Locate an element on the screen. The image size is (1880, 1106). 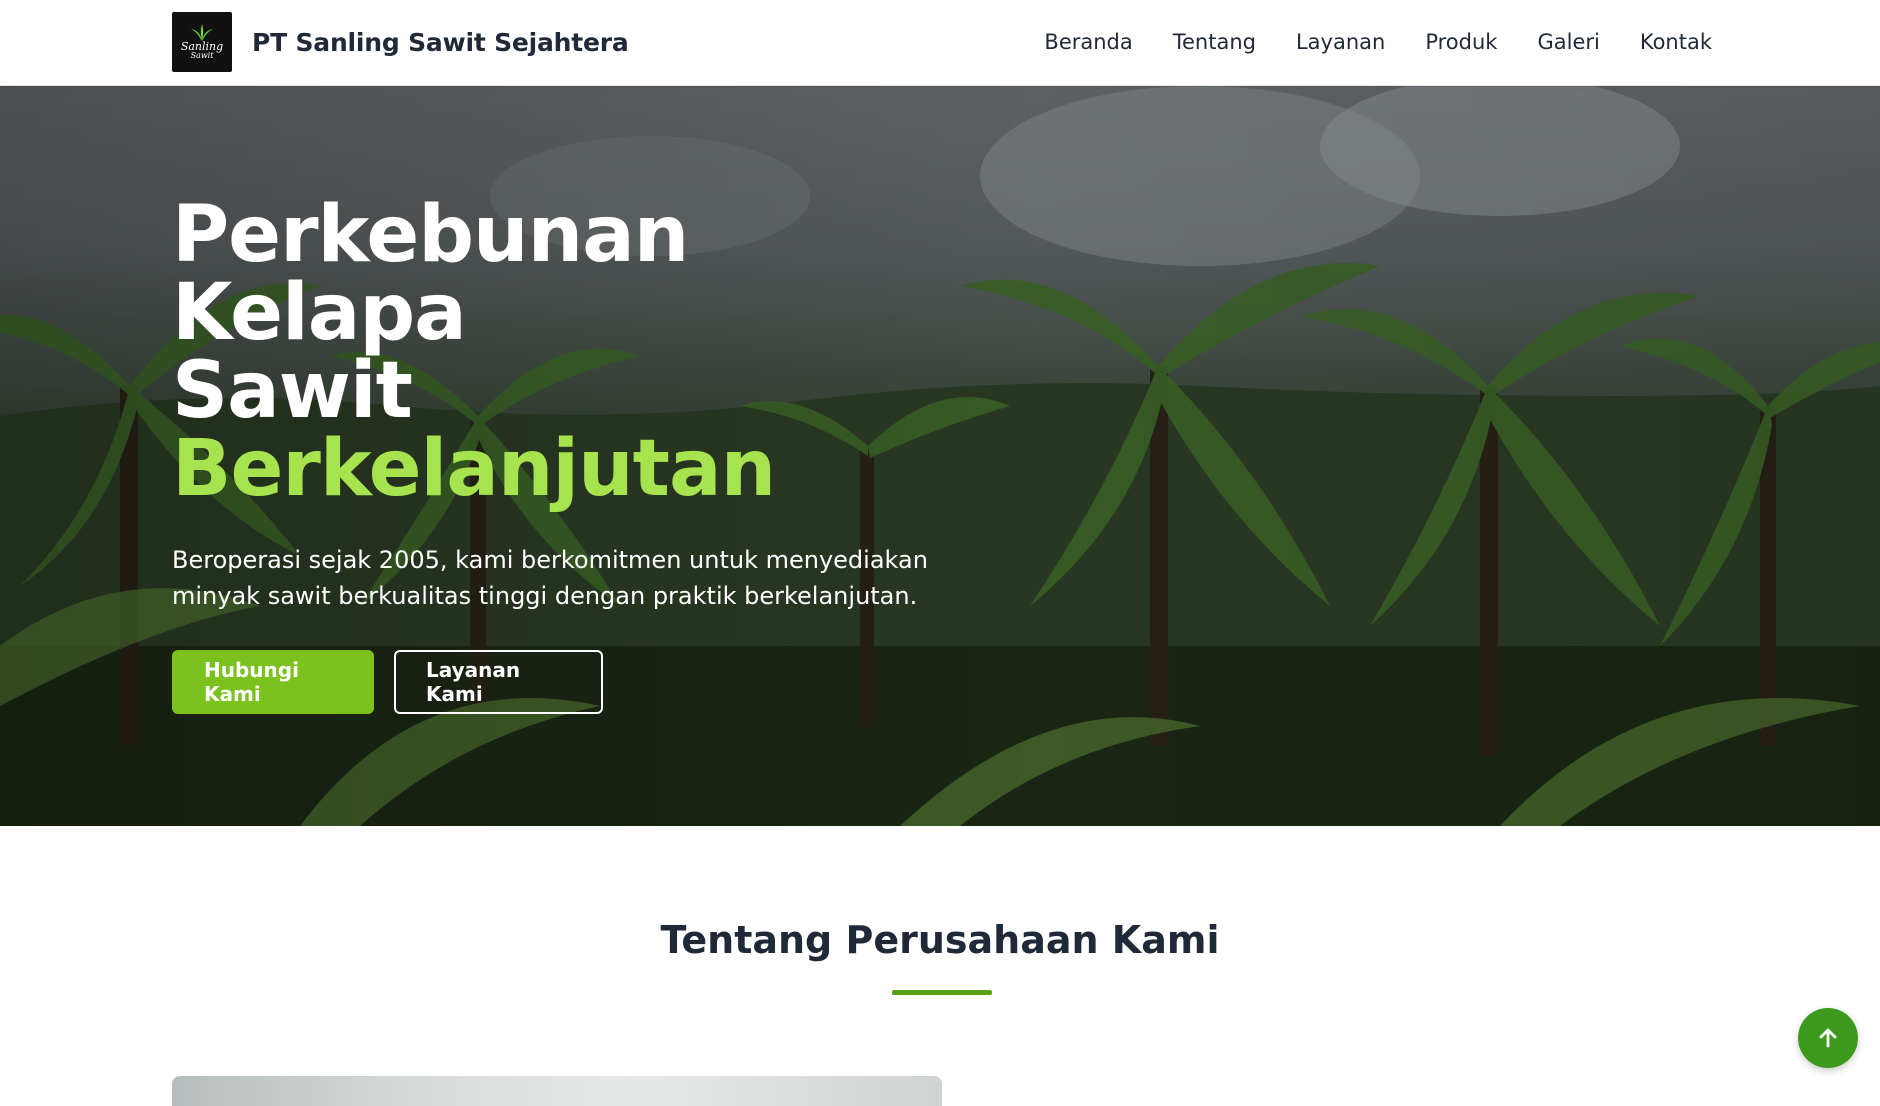
hero-title-line1: Perkebunan Kelapa is located at coordinates (430, 274).